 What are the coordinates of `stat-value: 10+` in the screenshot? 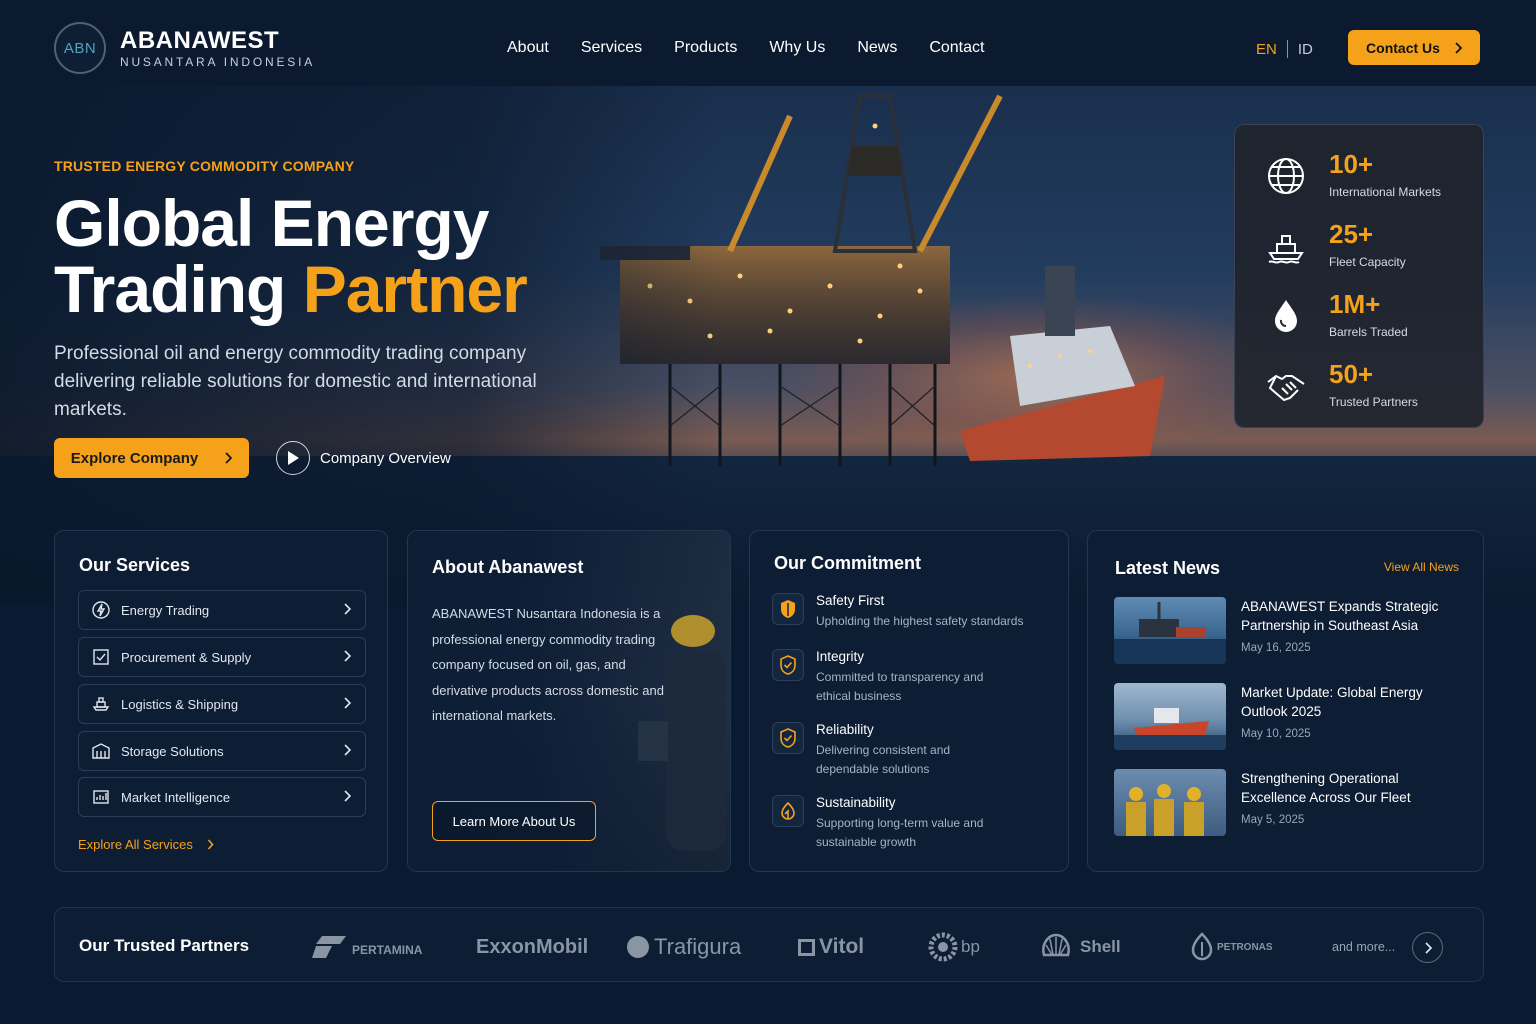 It's located at (1351, 164).